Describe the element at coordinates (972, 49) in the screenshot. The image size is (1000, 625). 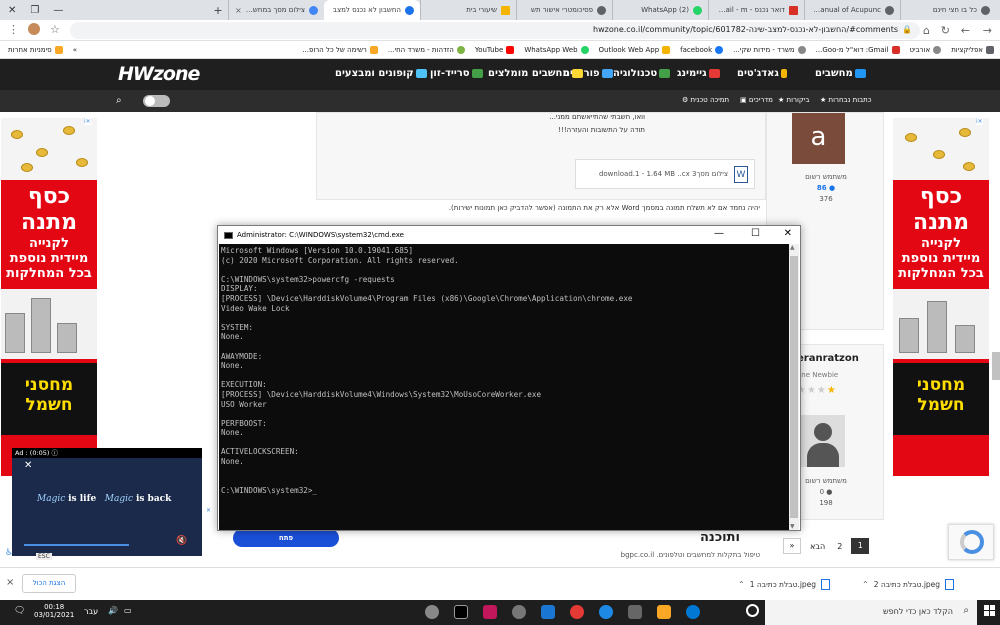
I see `bookmark-apps: אפליקציות` at that location.